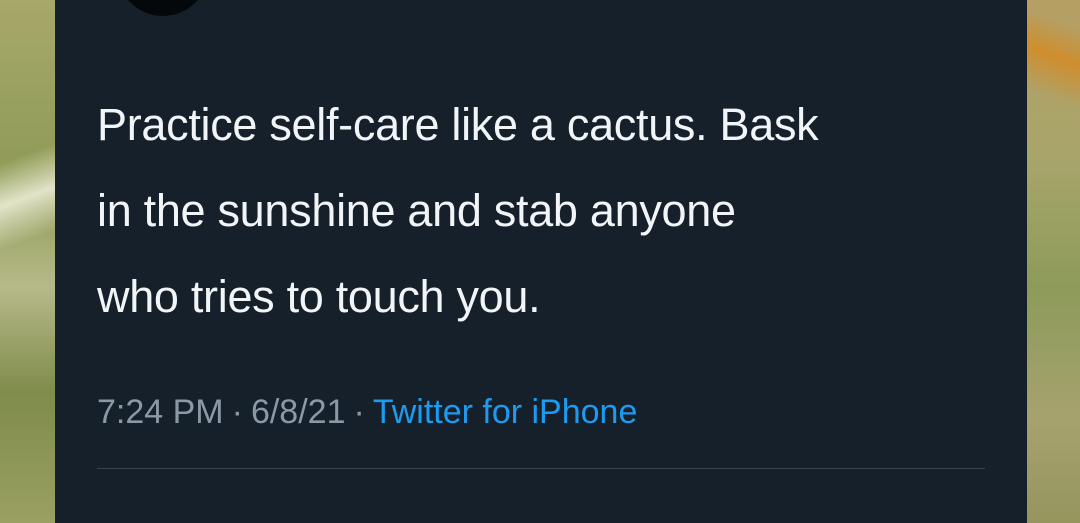 The width and height of the screenshot is (1080, 523). I want to click on tweet-date: 6/8/21, so click(298, 412).